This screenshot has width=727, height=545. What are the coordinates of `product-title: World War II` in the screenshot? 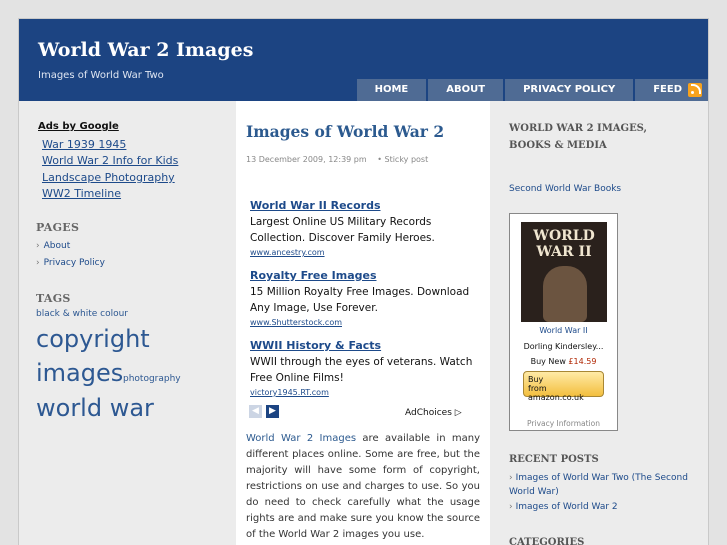 It's located at (563, 330).